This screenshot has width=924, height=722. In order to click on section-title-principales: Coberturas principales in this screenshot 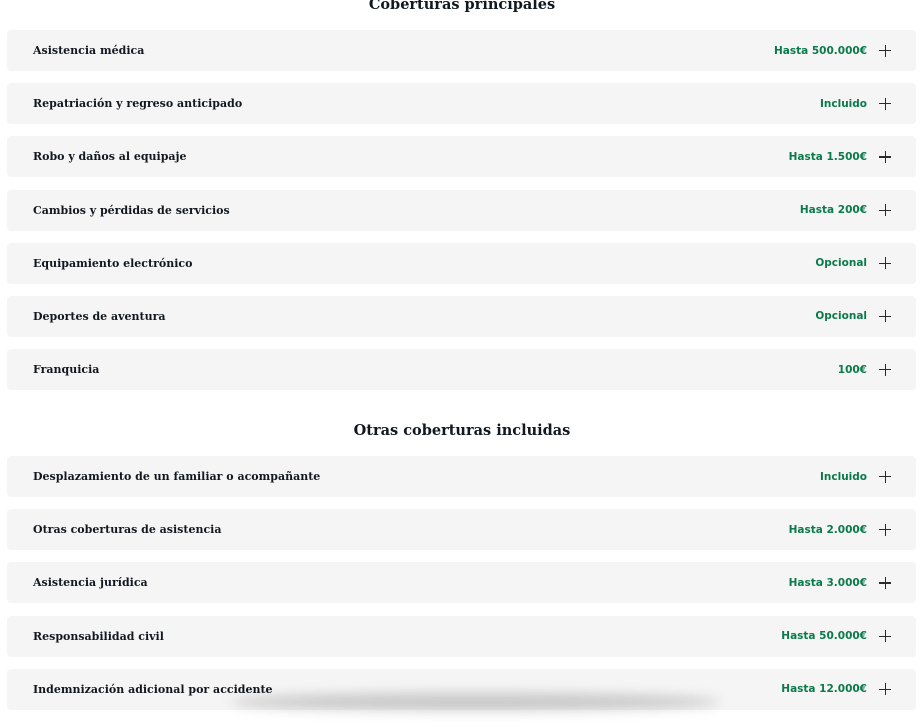, I will do `click(462, 6)`.